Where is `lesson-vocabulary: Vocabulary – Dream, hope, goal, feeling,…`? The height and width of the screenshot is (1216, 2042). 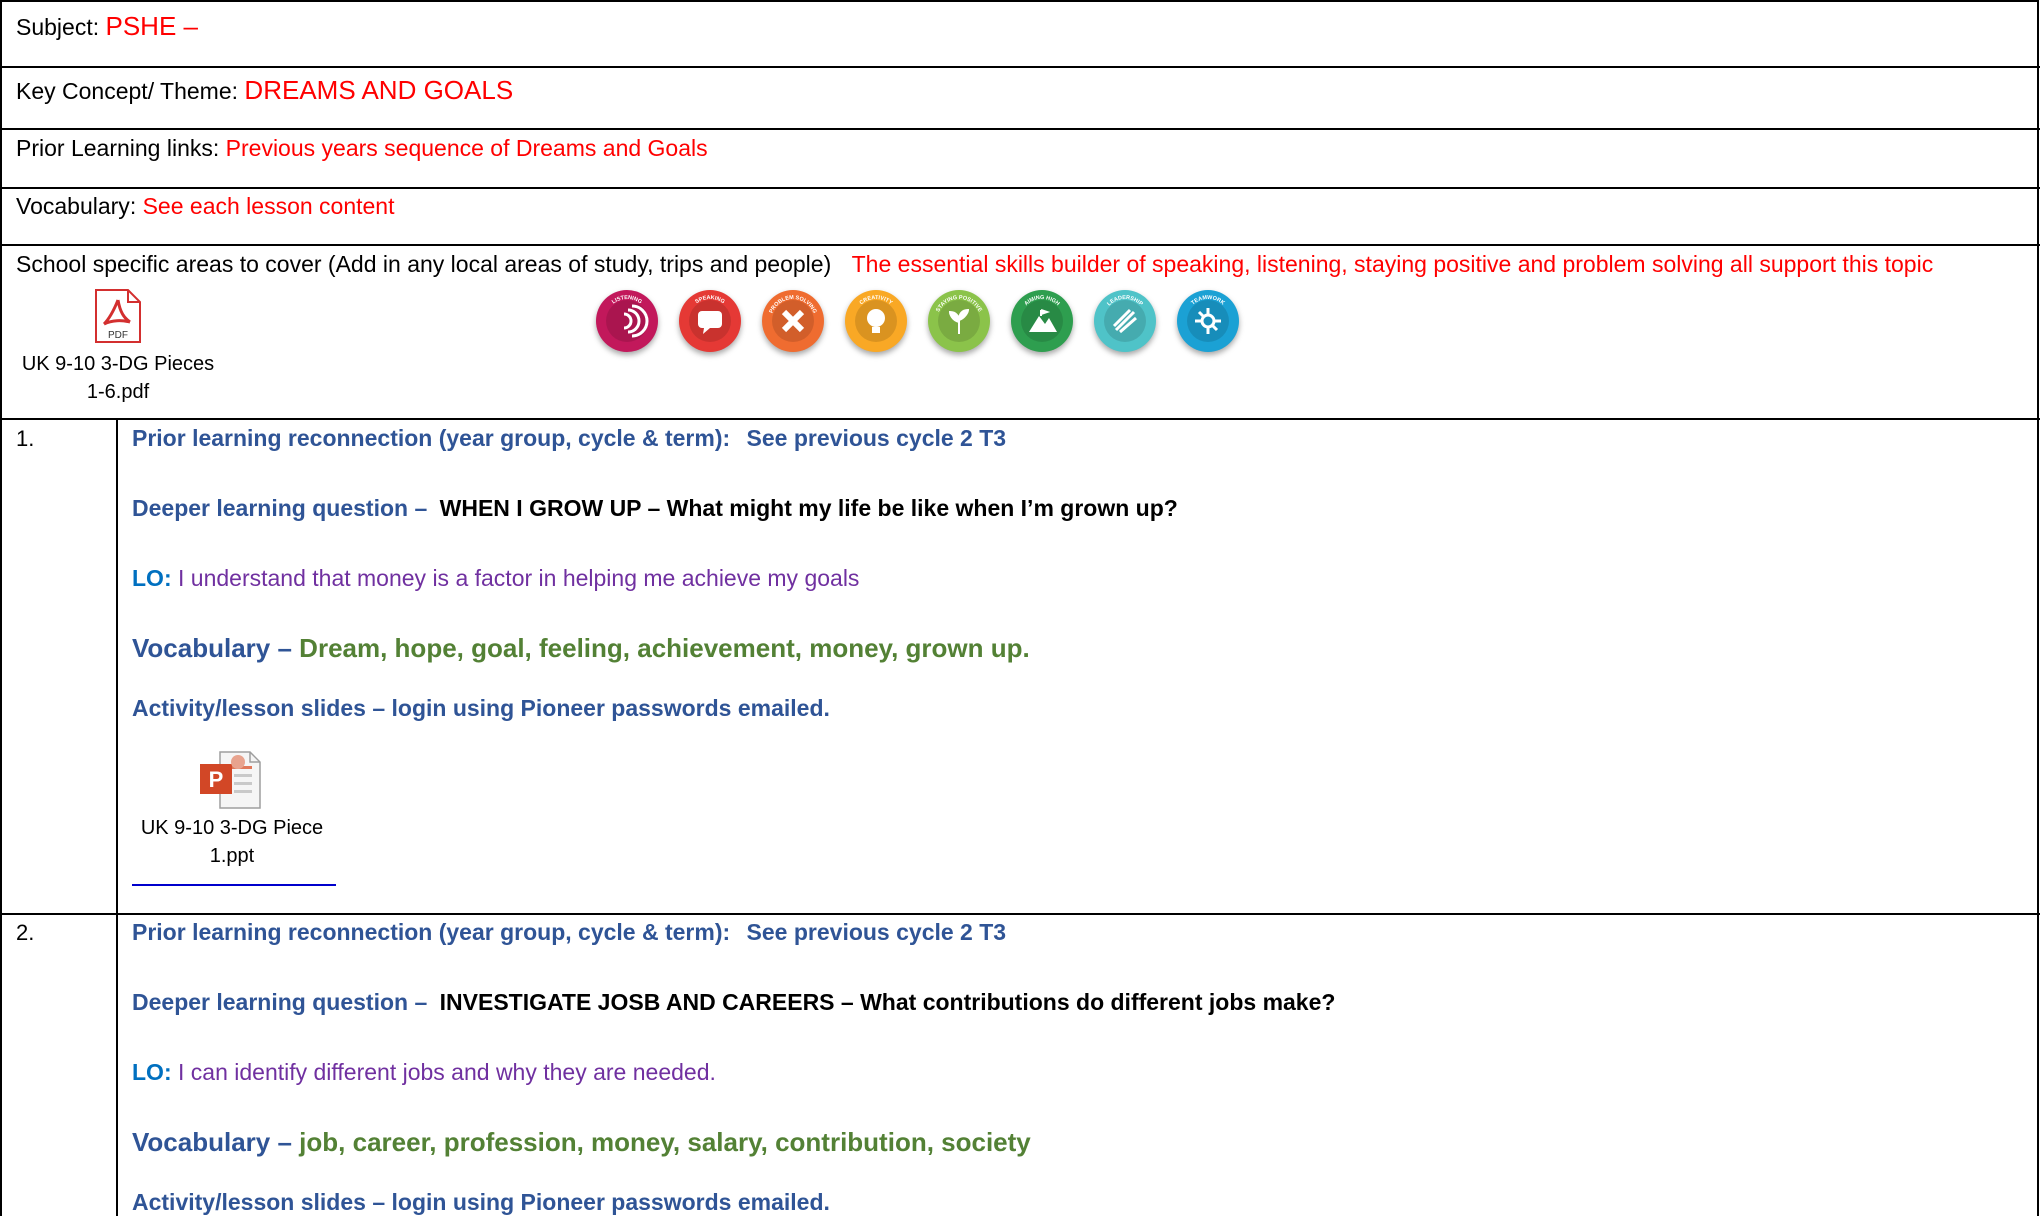
lesson-vocabulary: Vocabulary – Dream, hope, goal, feeling,… is located at coordinates (581, 648).